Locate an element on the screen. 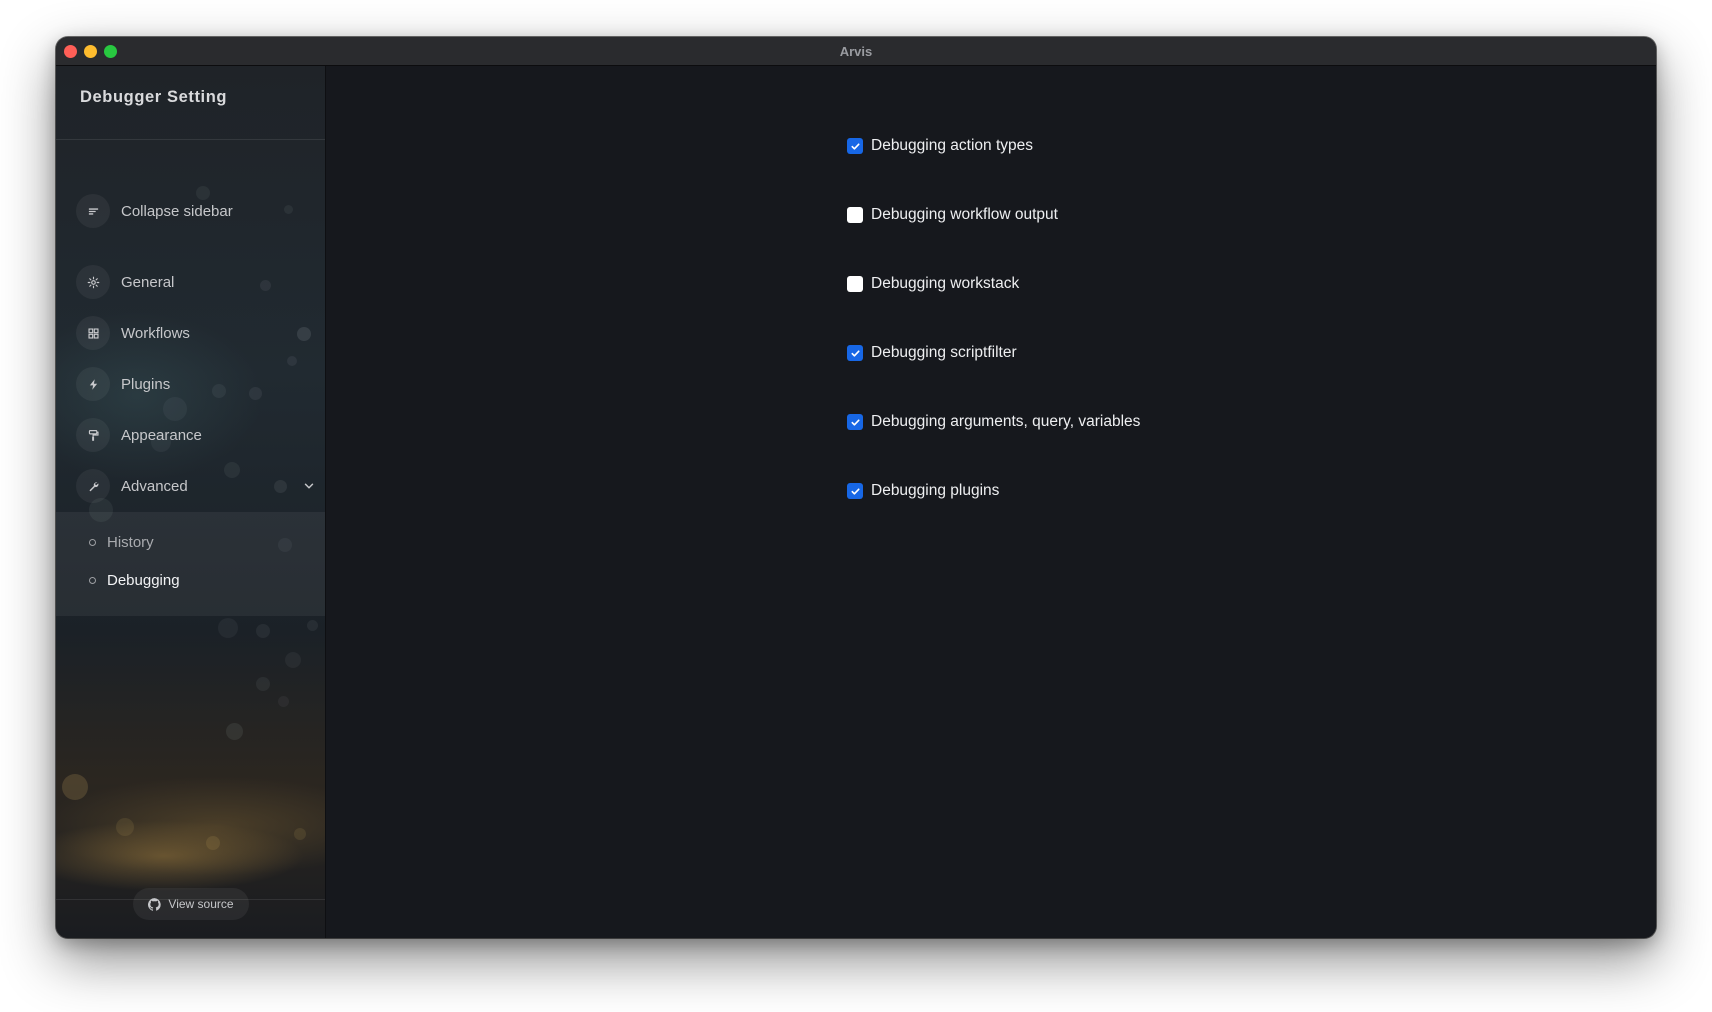 This screenshot has height=1012, width=1712. option-debugging-workstack: Debugging workstack is located at coordinates (933, 284).